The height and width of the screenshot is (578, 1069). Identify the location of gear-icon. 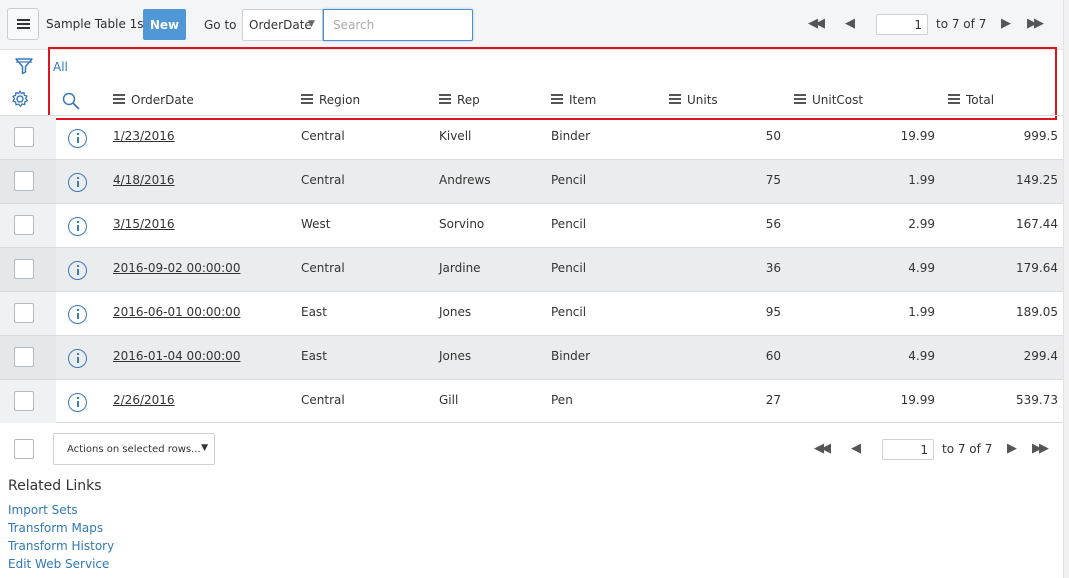
(20, 100).